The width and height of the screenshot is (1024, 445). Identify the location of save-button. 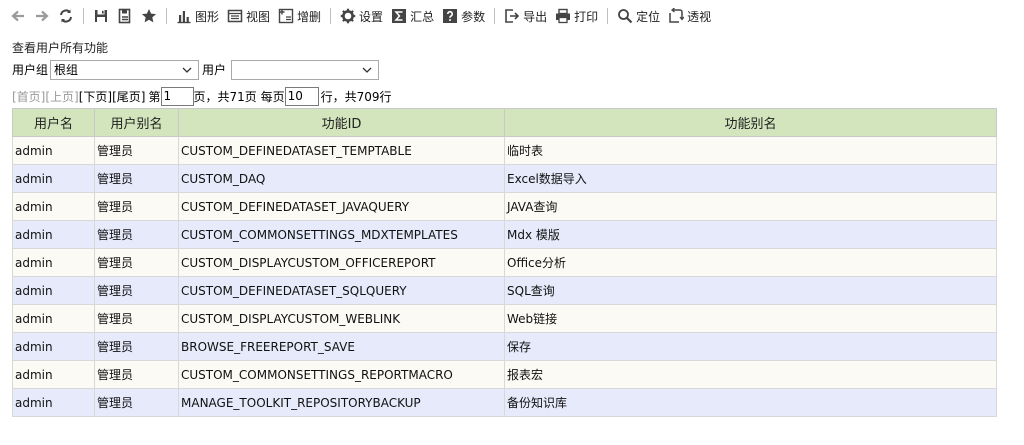
(101, 16).